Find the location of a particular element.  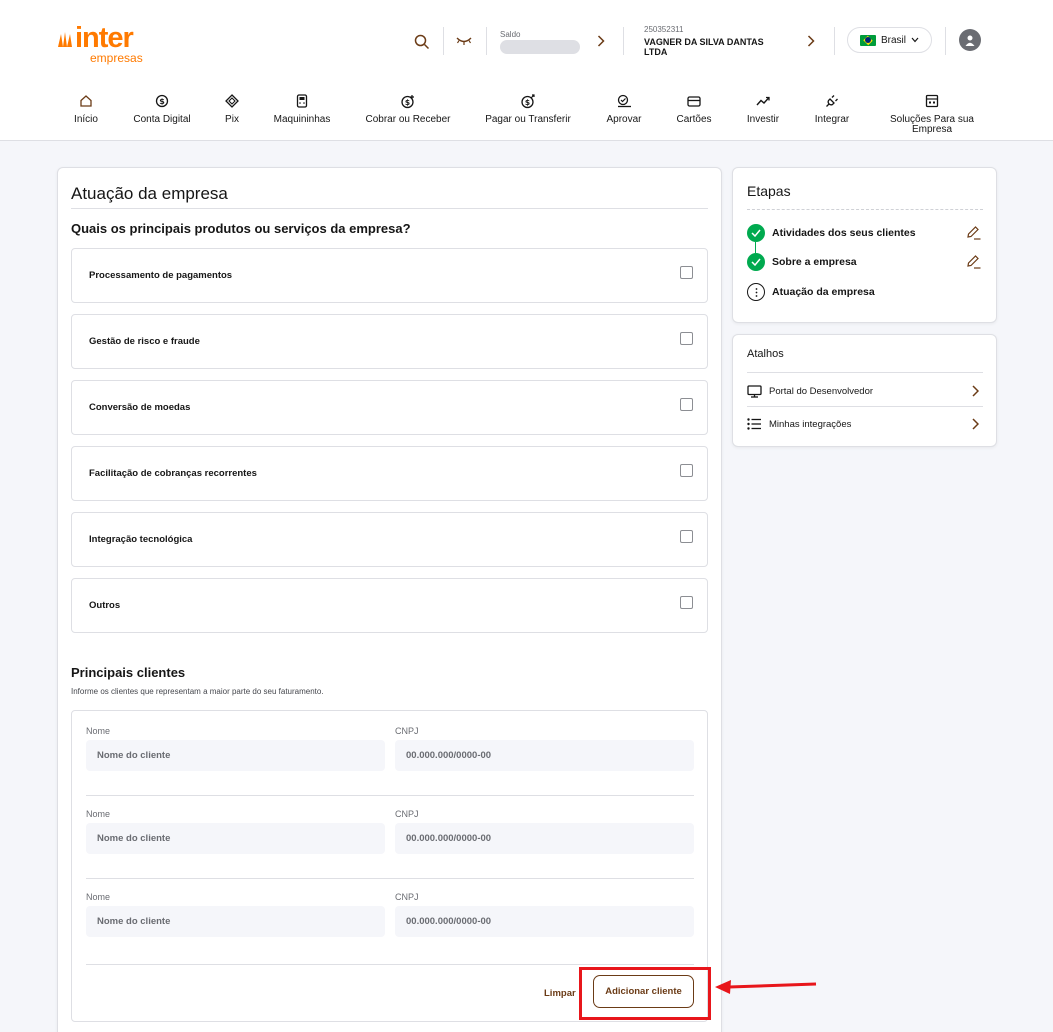

check-icon is located at coordinates (756, 233).